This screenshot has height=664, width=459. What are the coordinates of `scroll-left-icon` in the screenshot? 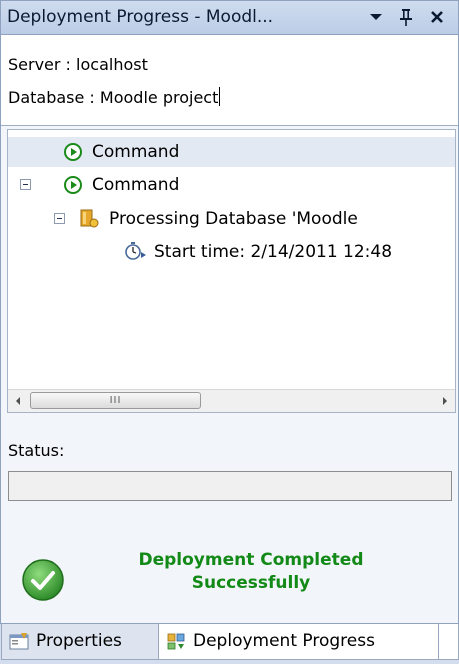 It's located at (18, 401).